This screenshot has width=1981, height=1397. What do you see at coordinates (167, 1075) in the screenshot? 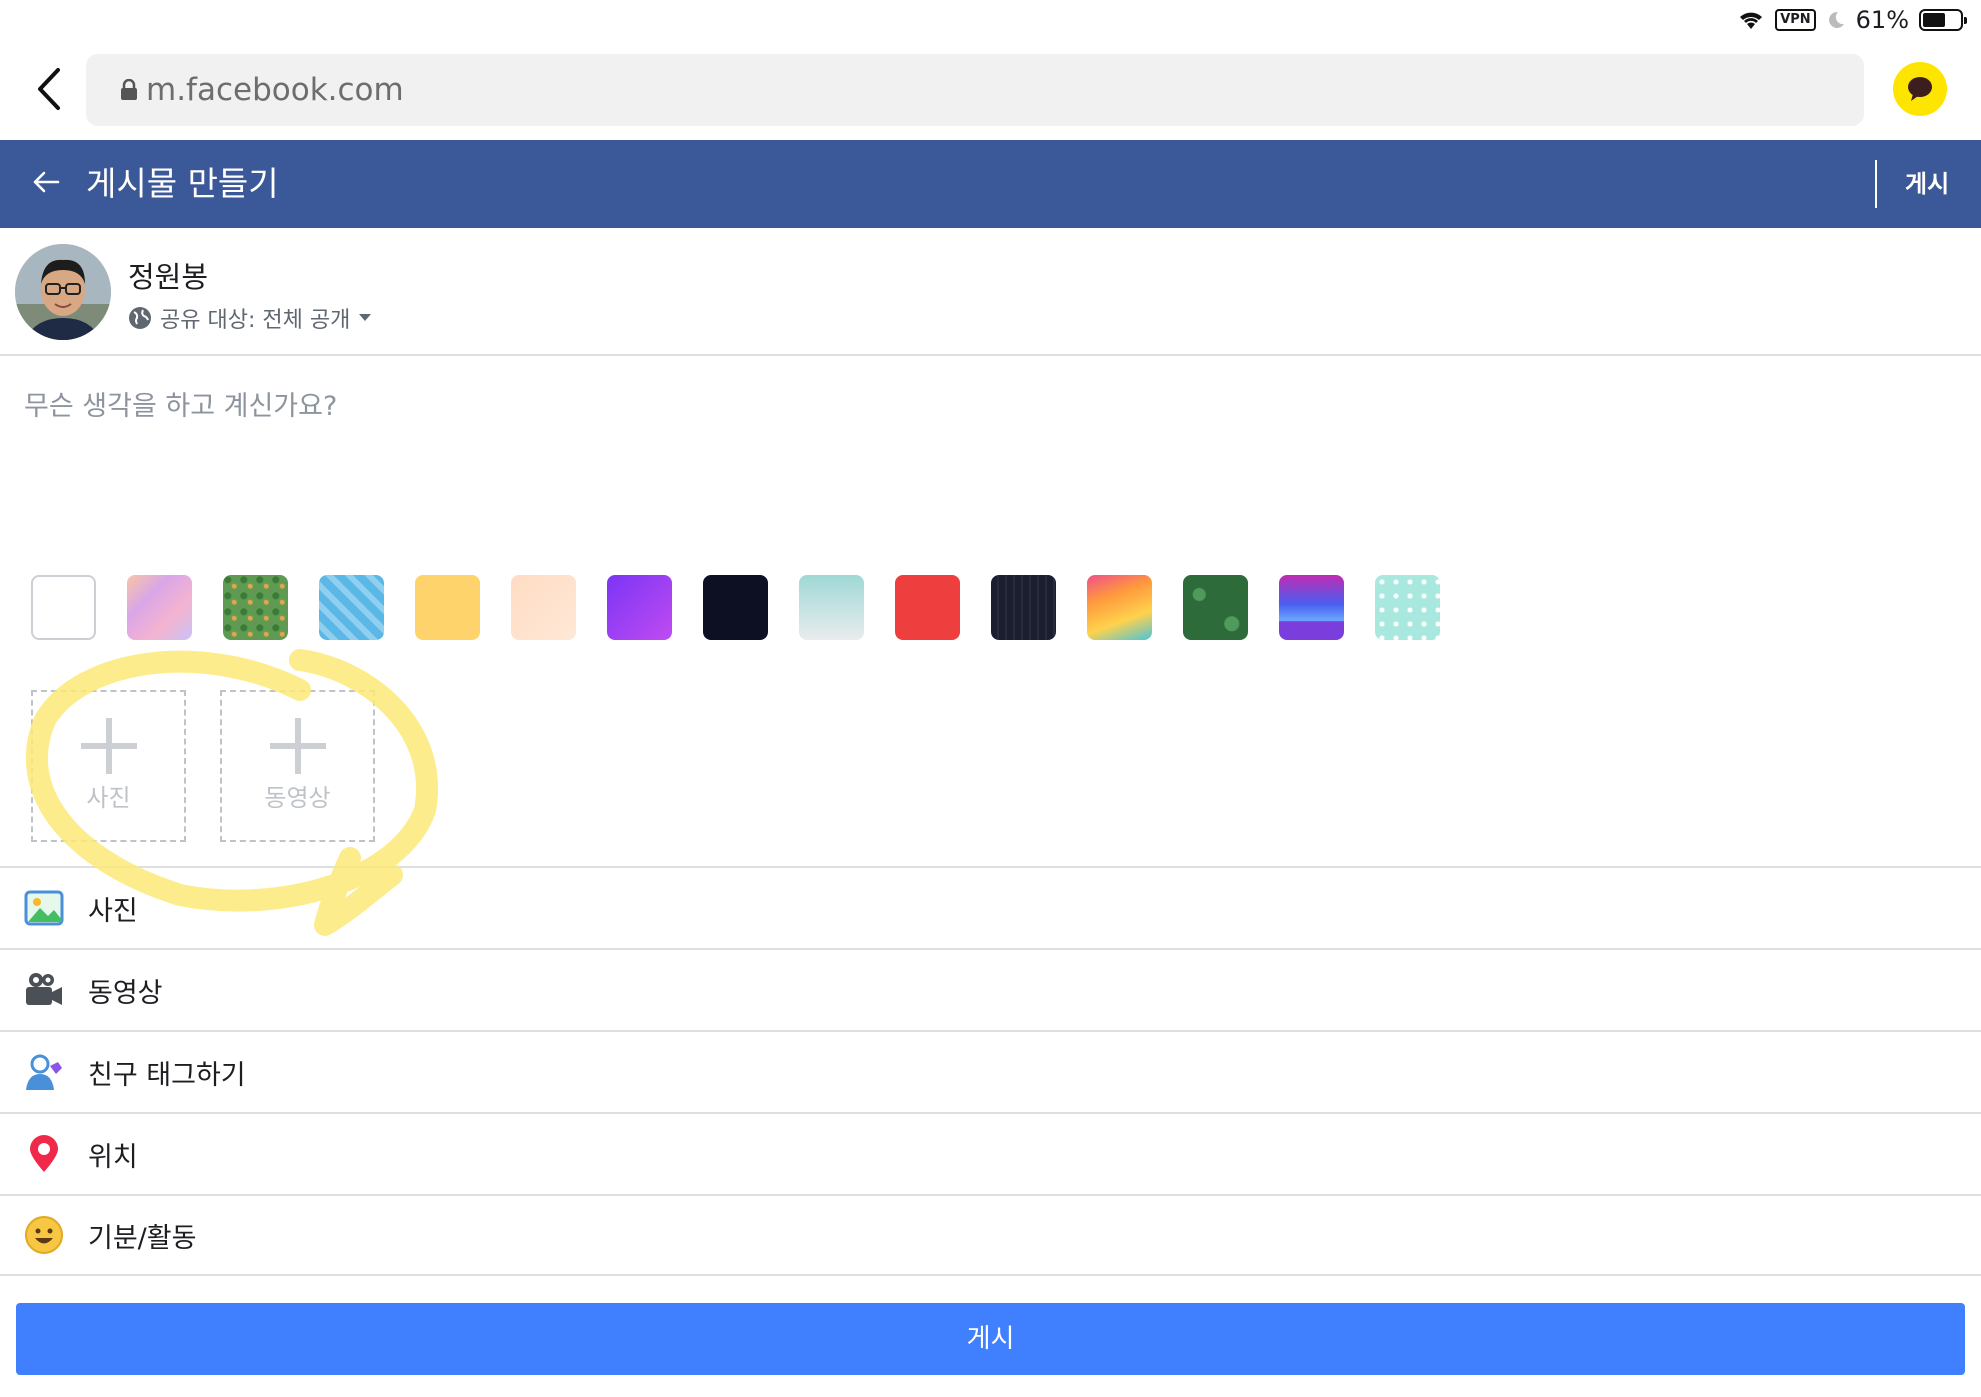
I see `option-tag-friends-label: 친구 태그하기` at bounding box center [167, 1075].